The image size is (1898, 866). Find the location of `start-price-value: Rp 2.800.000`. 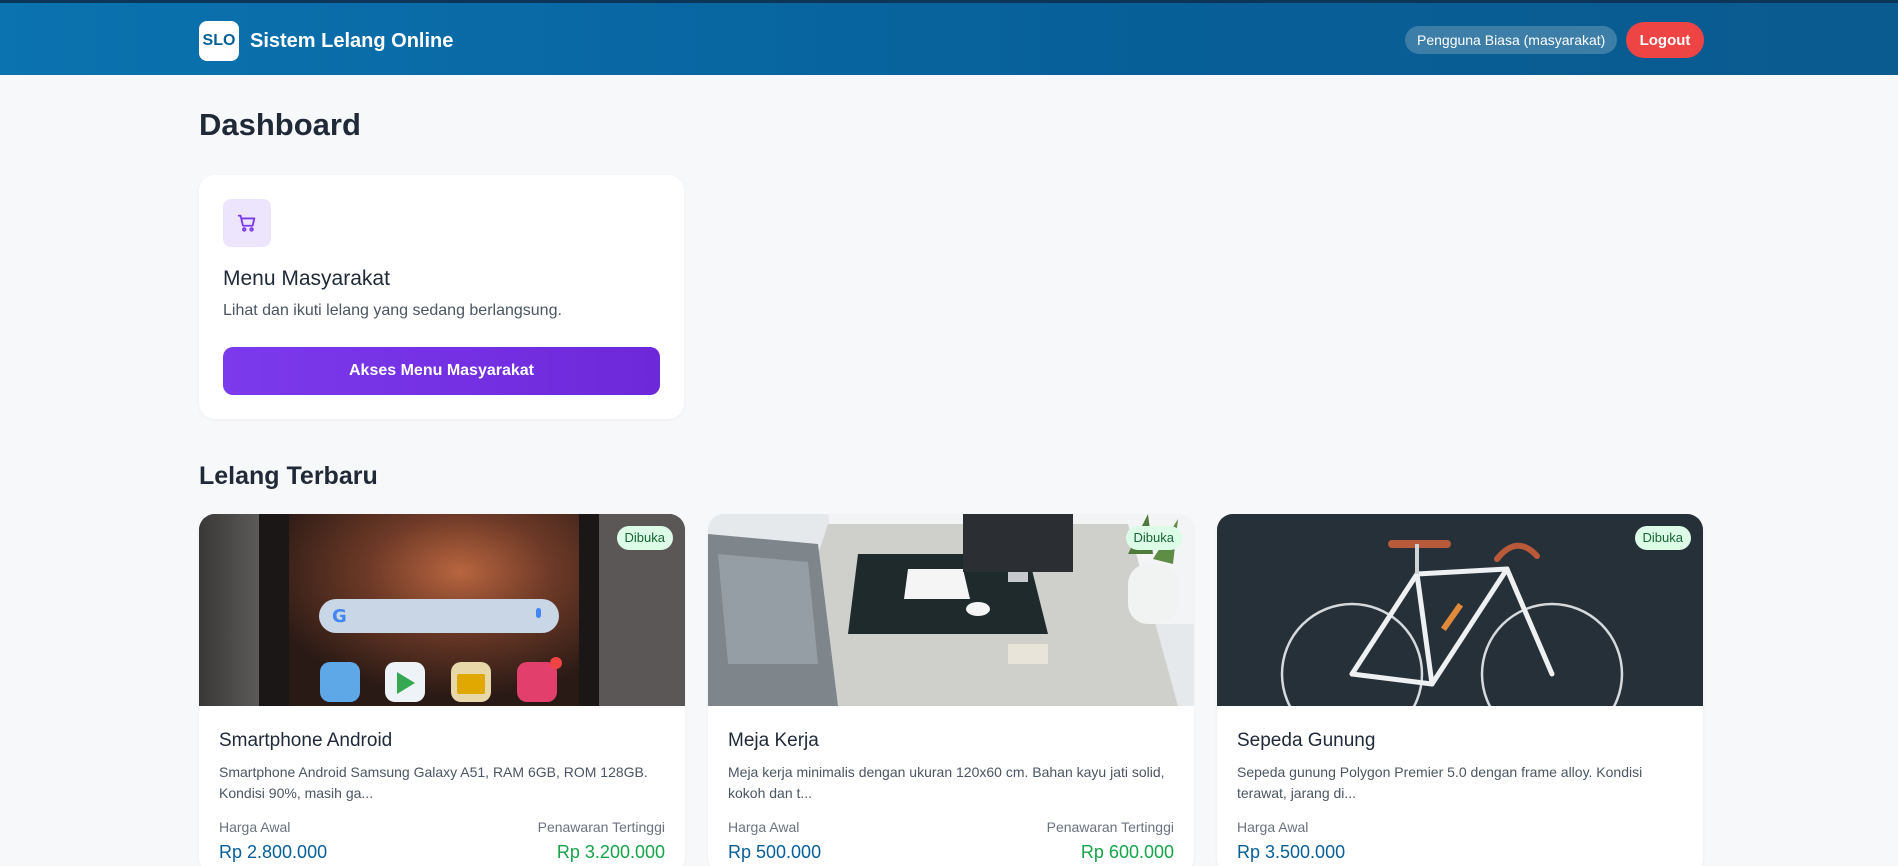

start-price-value: Rp 2.800.000 is located at coordinates (273, 852).